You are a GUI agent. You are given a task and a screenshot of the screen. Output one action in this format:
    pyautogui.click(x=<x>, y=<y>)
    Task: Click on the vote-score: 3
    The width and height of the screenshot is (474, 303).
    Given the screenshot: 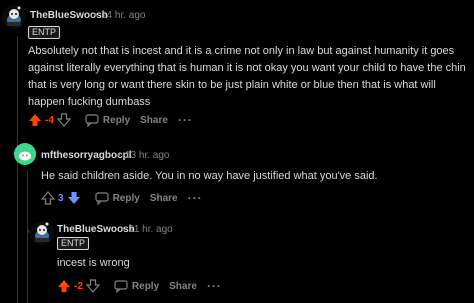 What is the action you would take?
    pyautogui.click(x=61, y=198)
    